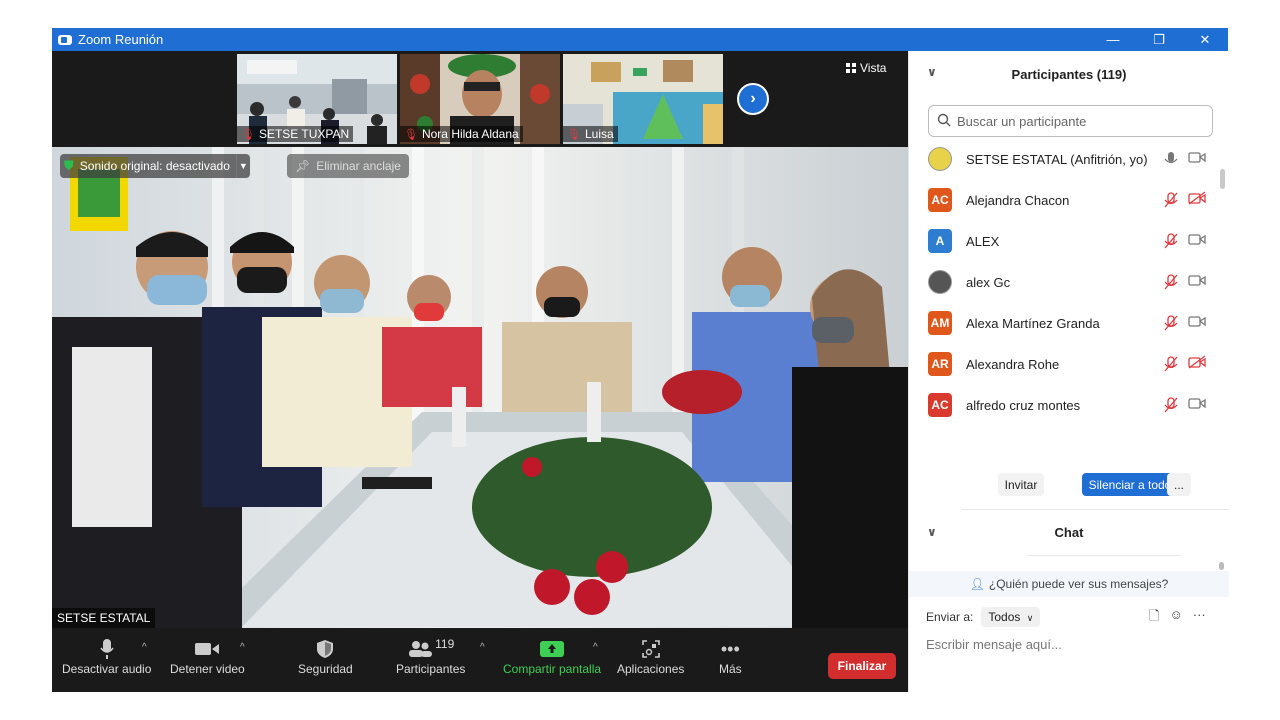 The height and width of the screenshot is (720, 1280). I want to click on participant-search, so click(1070, 121).